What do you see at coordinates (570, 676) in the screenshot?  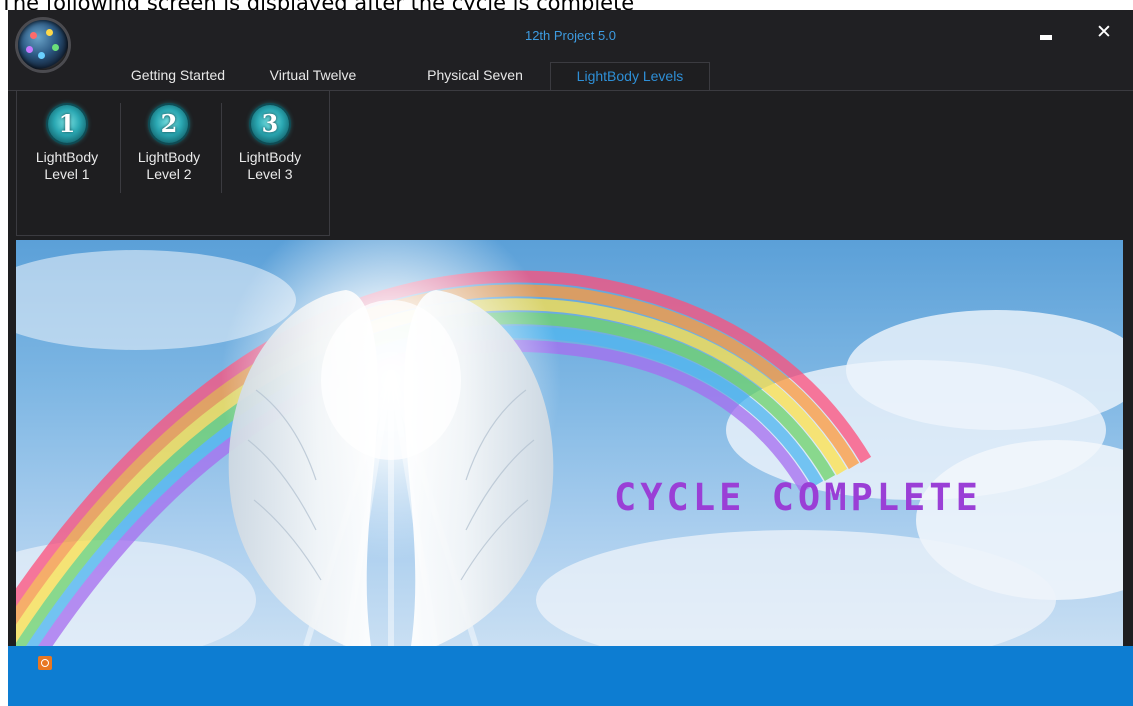 I see `status-bar` at bounding box center [570, 676].